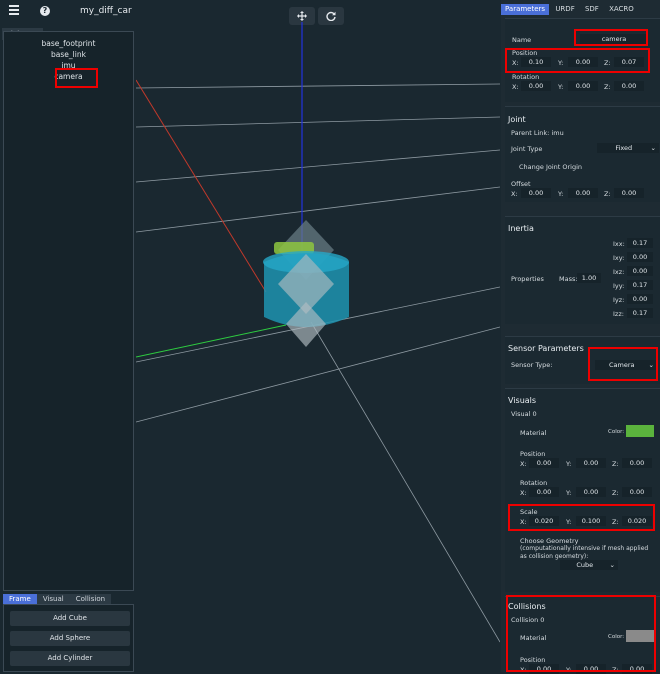 The image size is (660, 674). Describe the element at coordinates (564, 9) in the screenshot. I see `tab-urdf: URDF` at that location.